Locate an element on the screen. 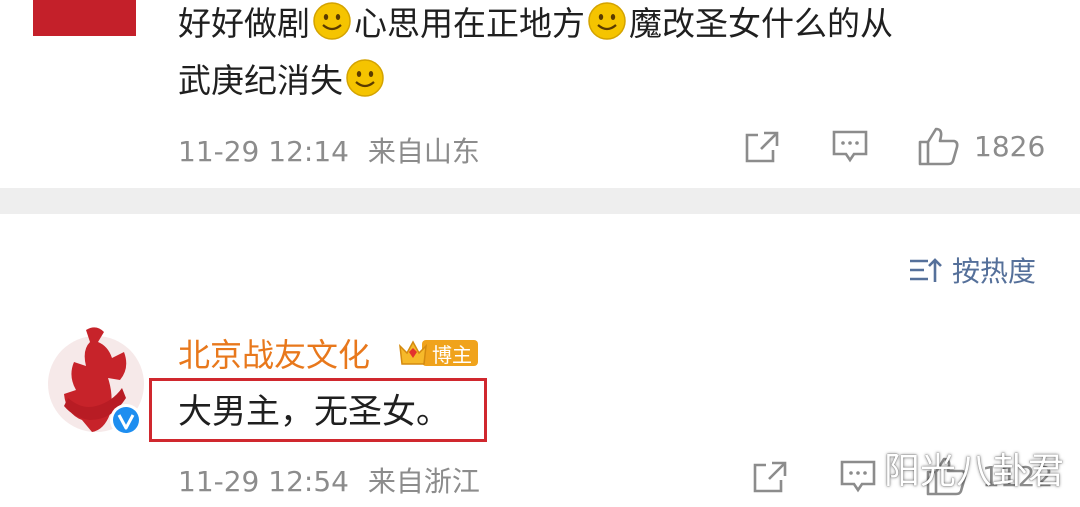 Image resolution: width=1080 pixels, height=507 pixels. section-divider is located at coordinates (540, 201).